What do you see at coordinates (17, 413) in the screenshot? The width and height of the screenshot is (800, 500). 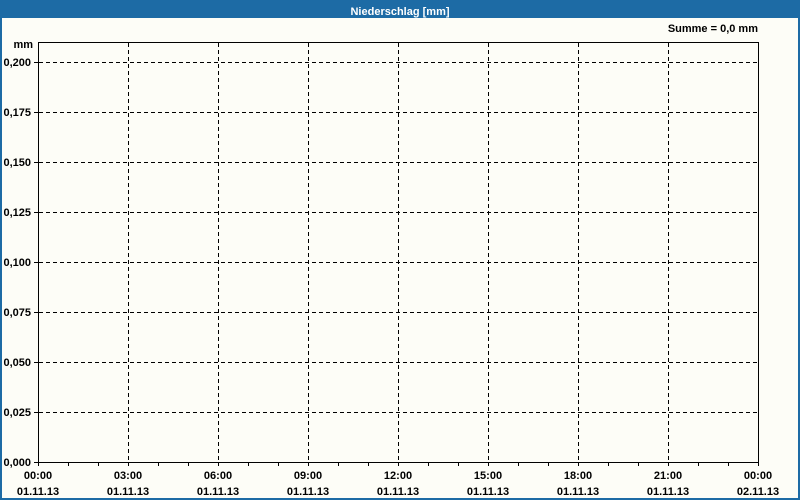 I see `y-tick-label: 0,025` at bounding box center [17, 413].